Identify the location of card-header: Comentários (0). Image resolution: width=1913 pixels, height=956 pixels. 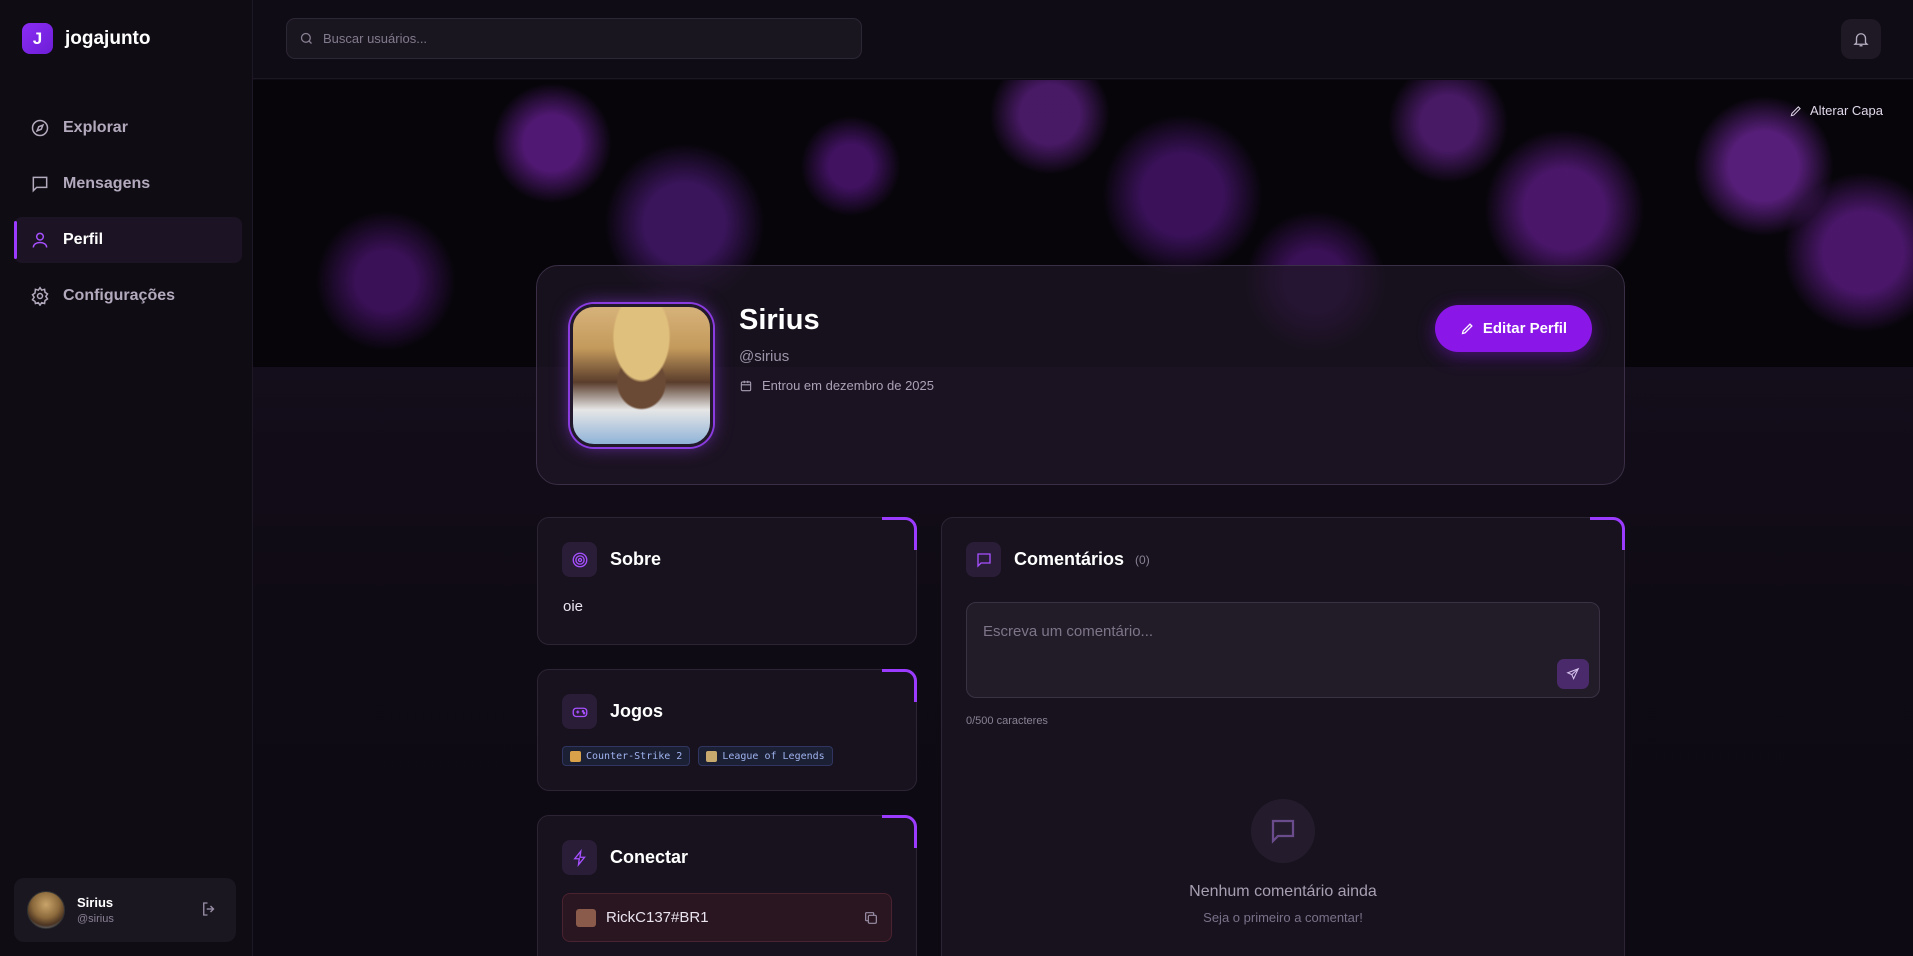
(1058, 559).